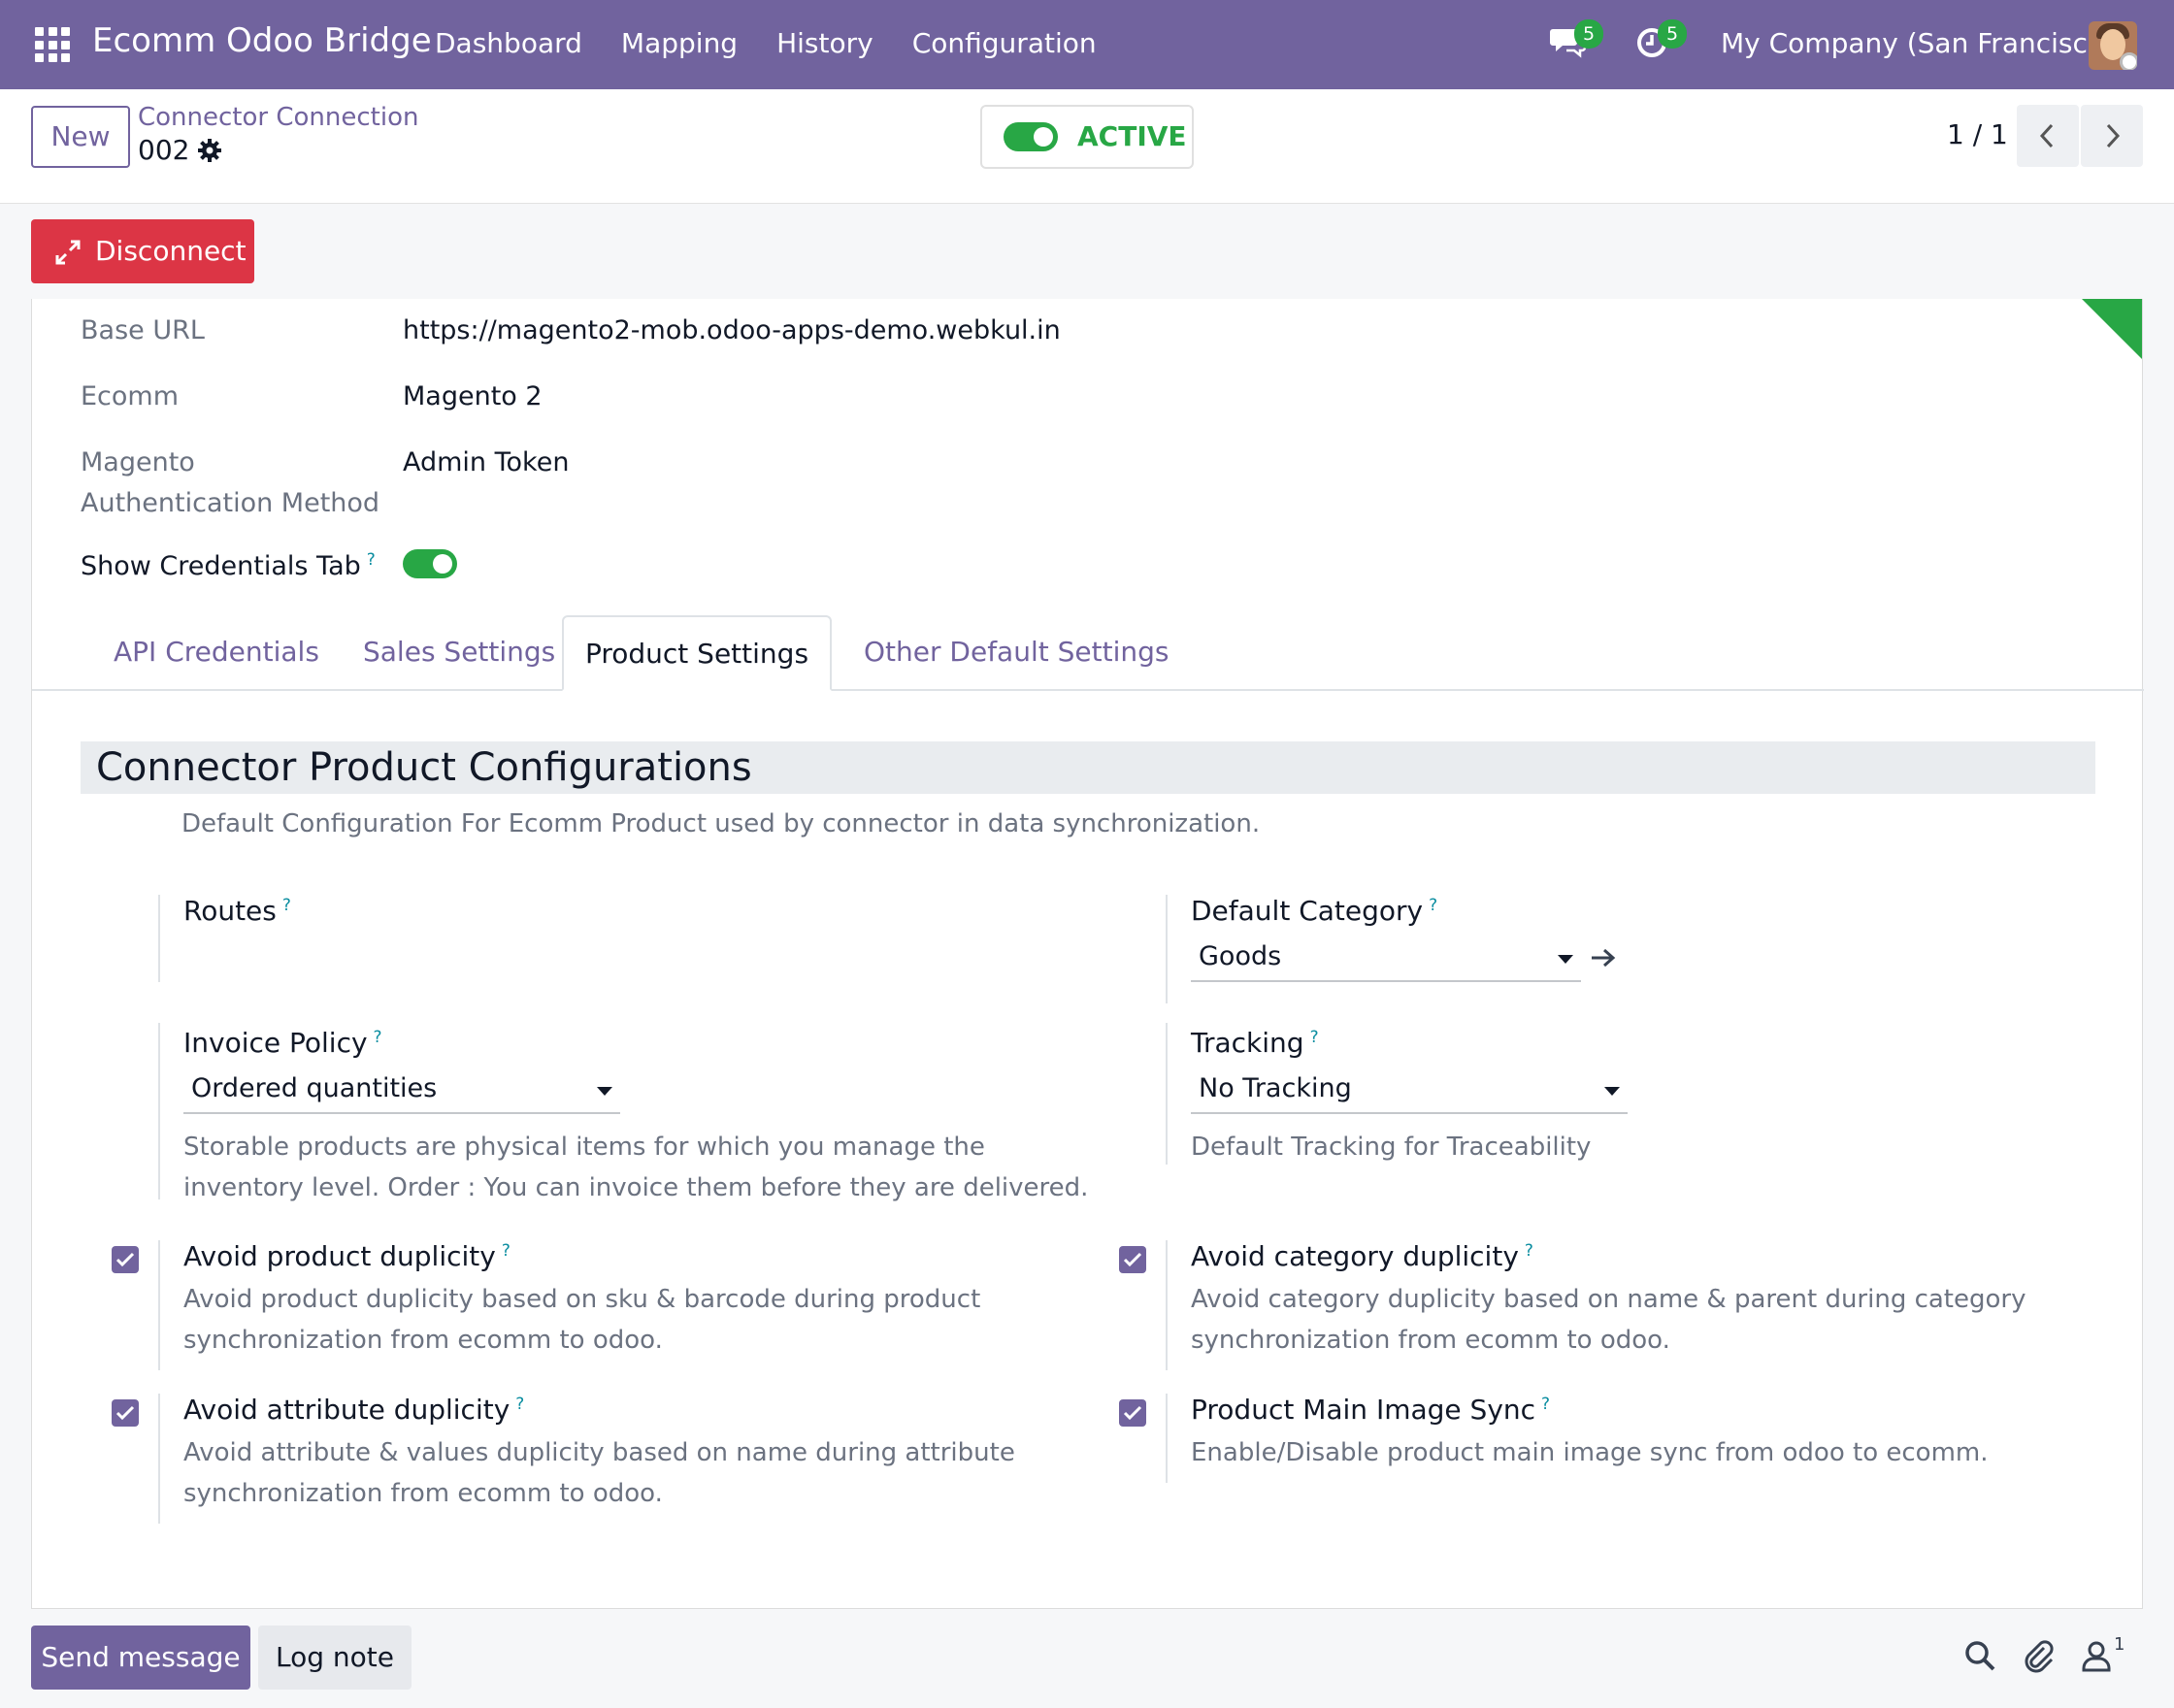 The width and height of the screenshot is (2174, 1708). What do you see at coordinates (1588, 34) in the screenshot?
I see `messages-badge: 5` at bounding box center [1588, 34].